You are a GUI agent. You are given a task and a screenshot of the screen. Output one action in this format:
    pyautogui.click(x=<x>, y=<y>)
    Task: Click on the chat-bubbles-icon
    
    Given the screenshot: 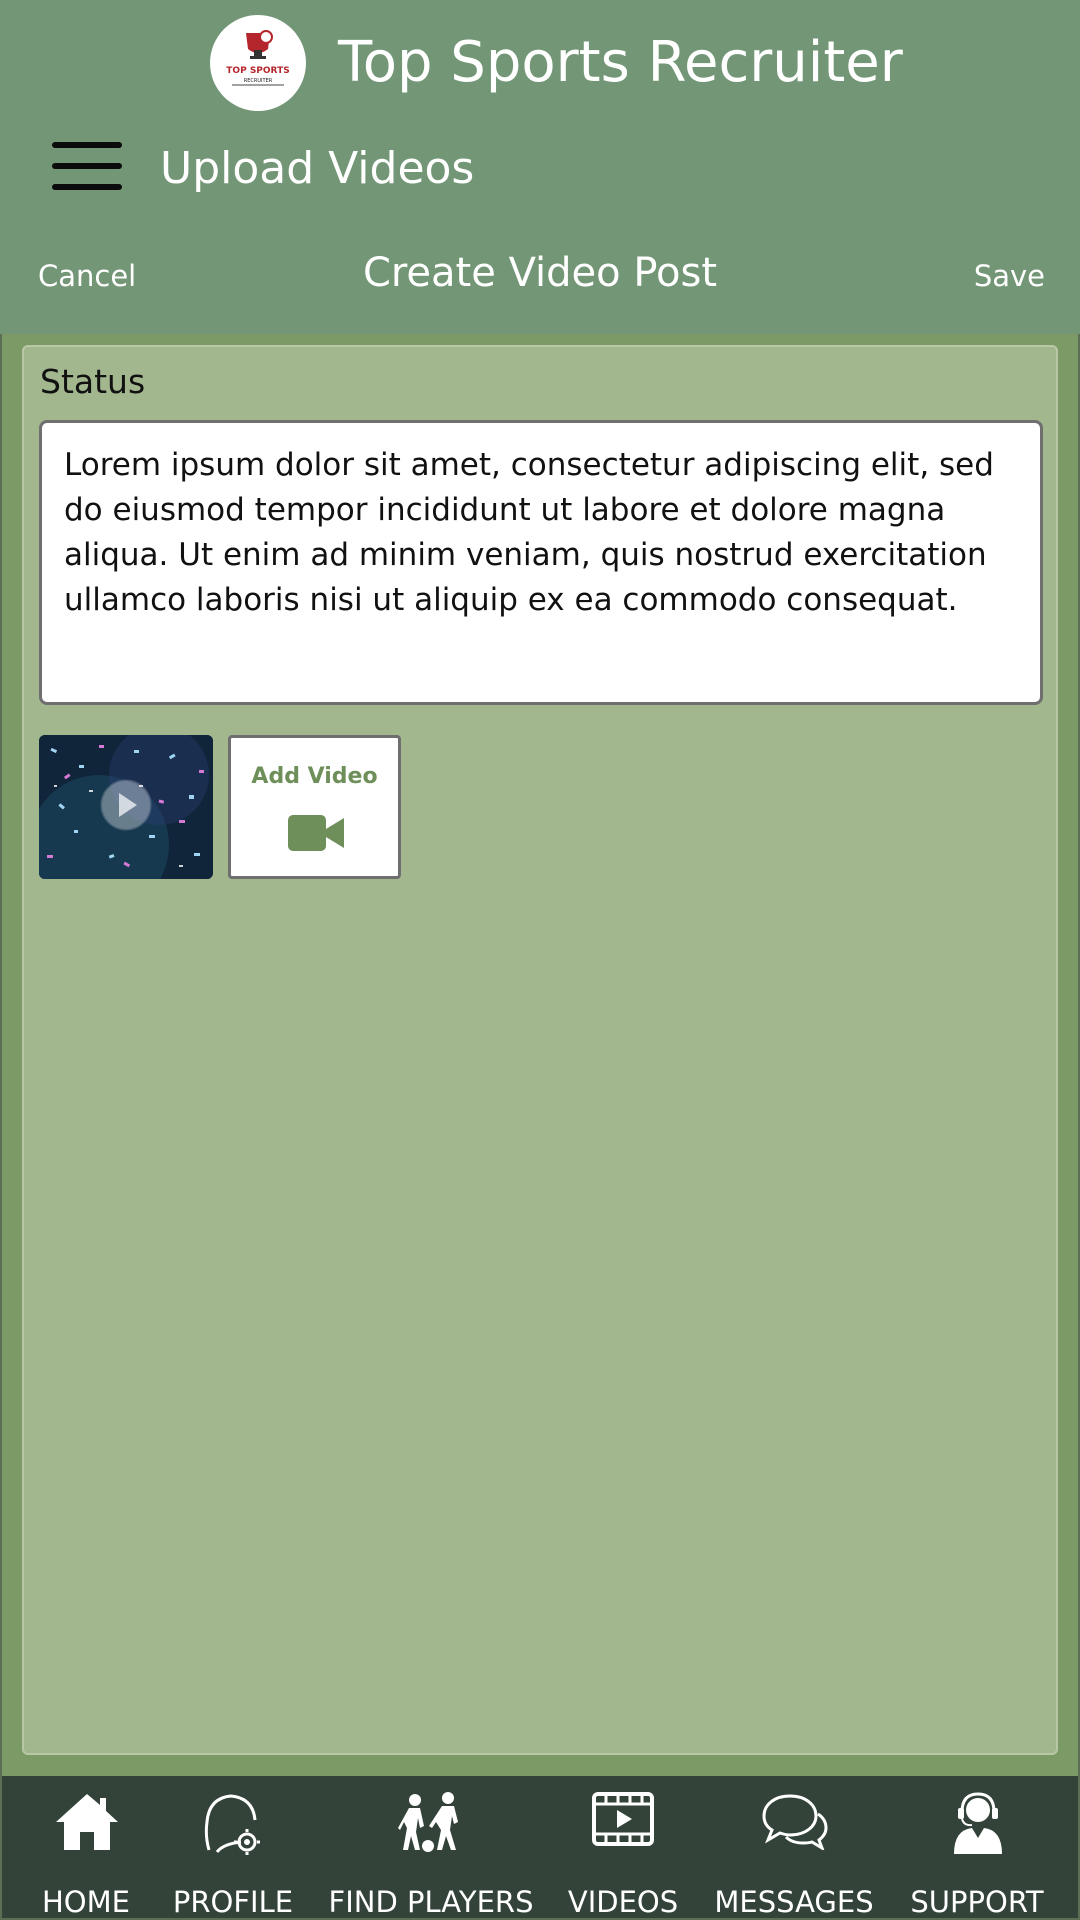 What is the action you would take?
    pyautogui.click(x=795, y=1822)
    